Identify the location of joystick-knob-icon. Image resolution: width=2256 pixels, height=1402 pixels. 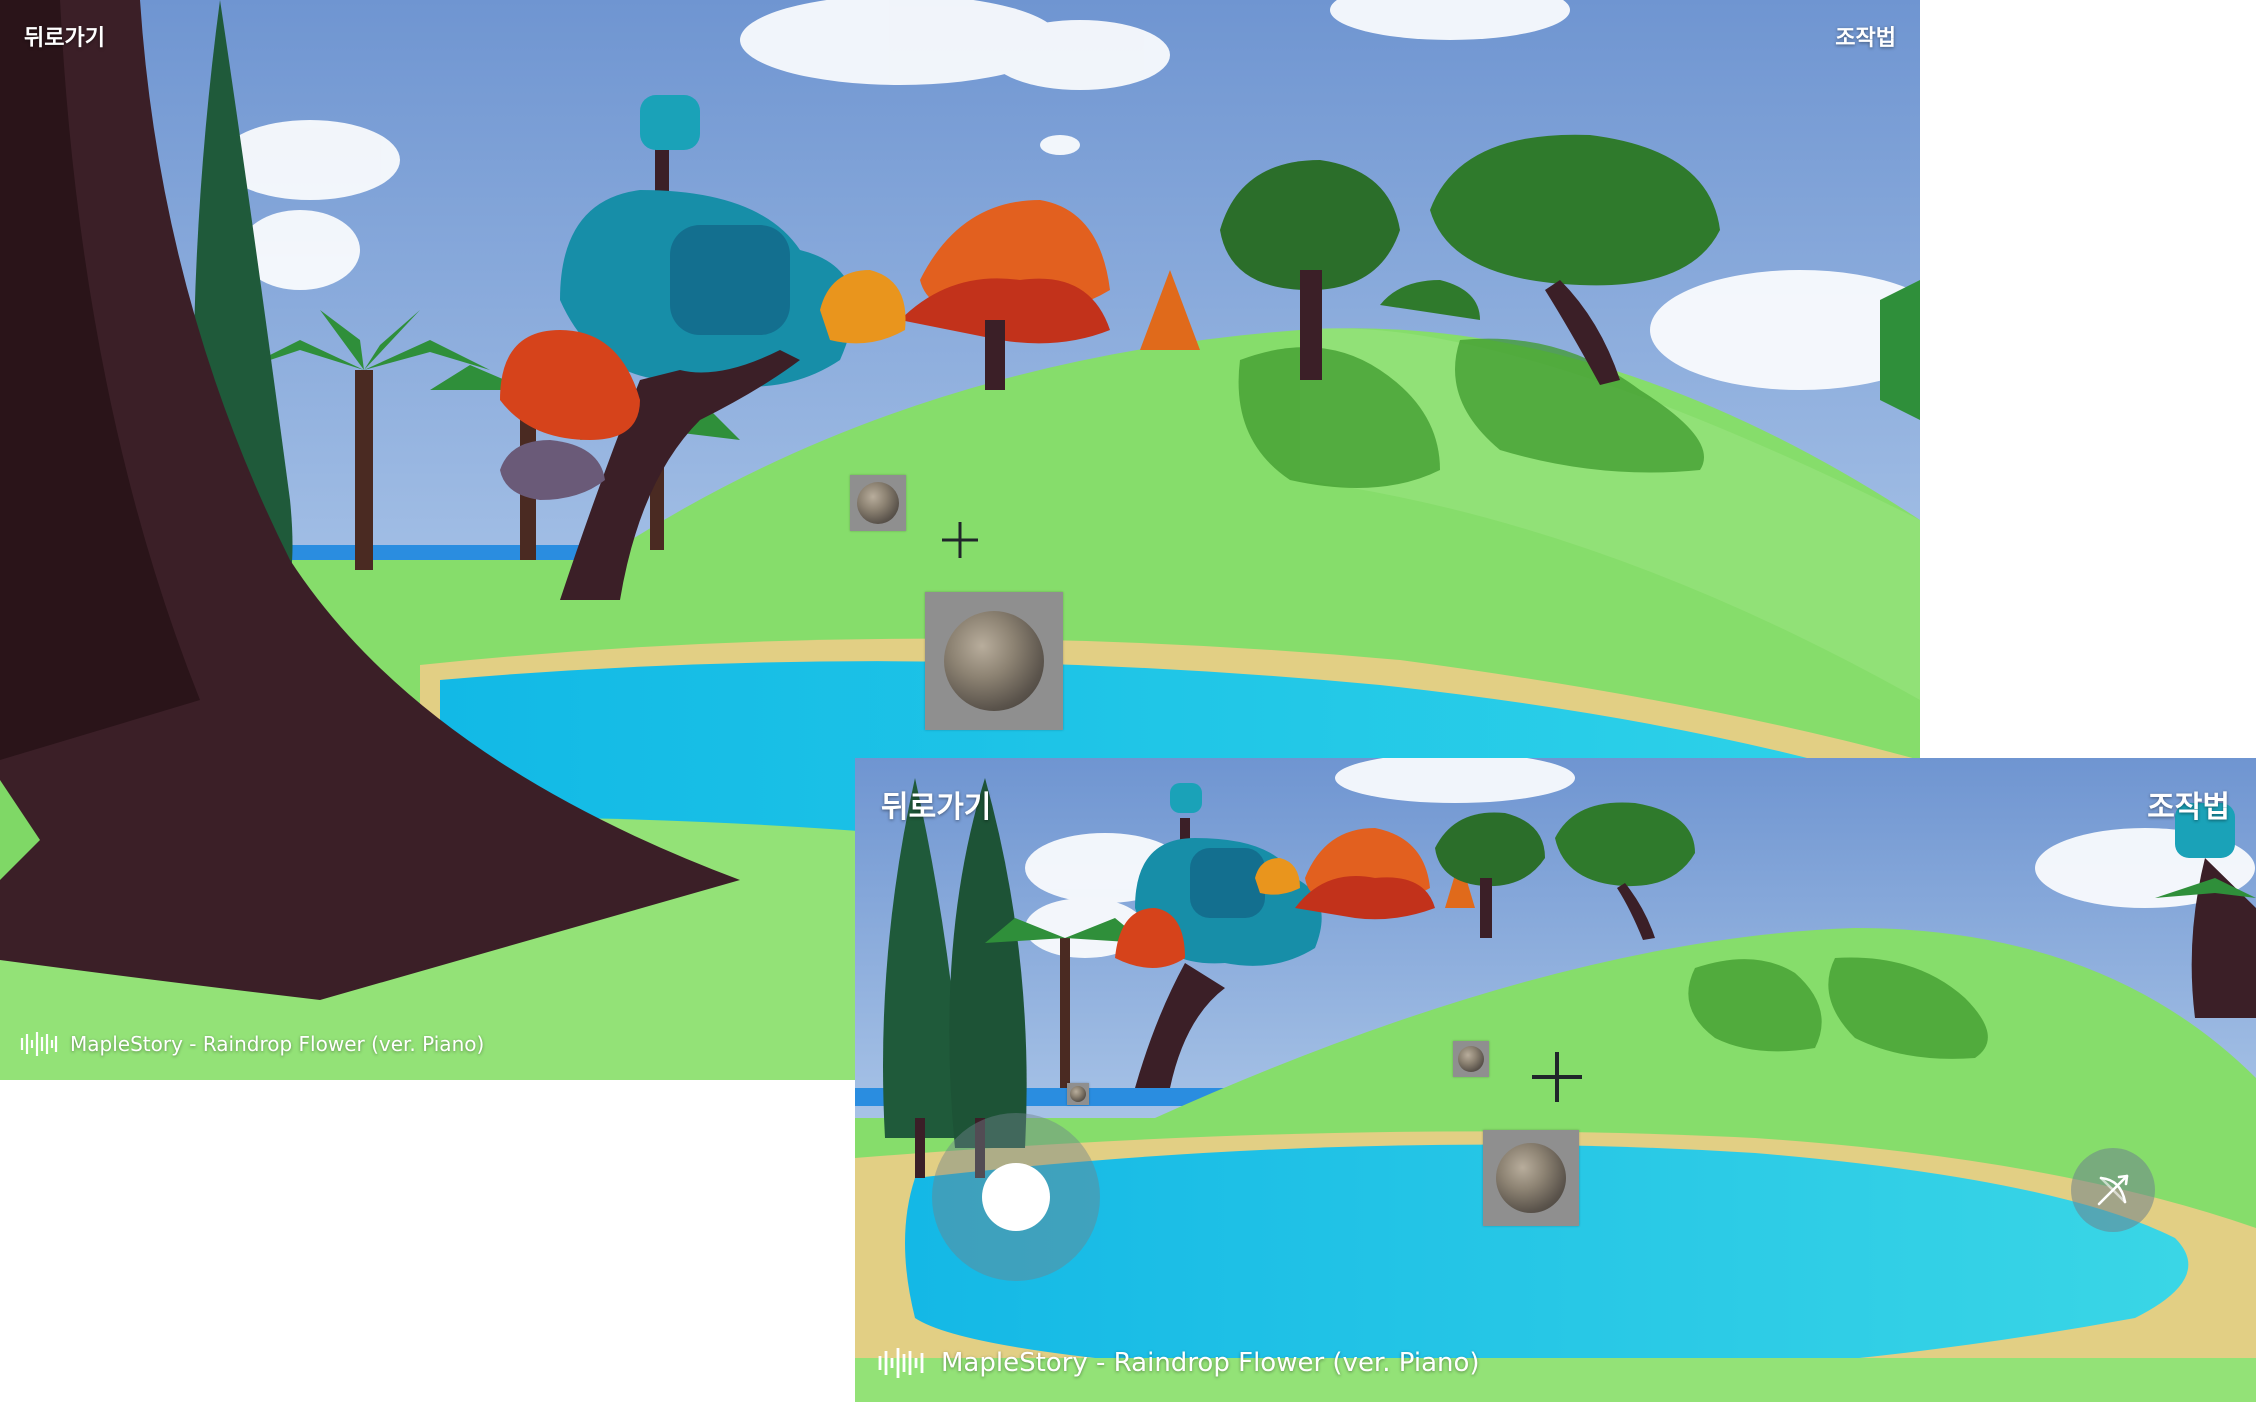
(1016, 1197).